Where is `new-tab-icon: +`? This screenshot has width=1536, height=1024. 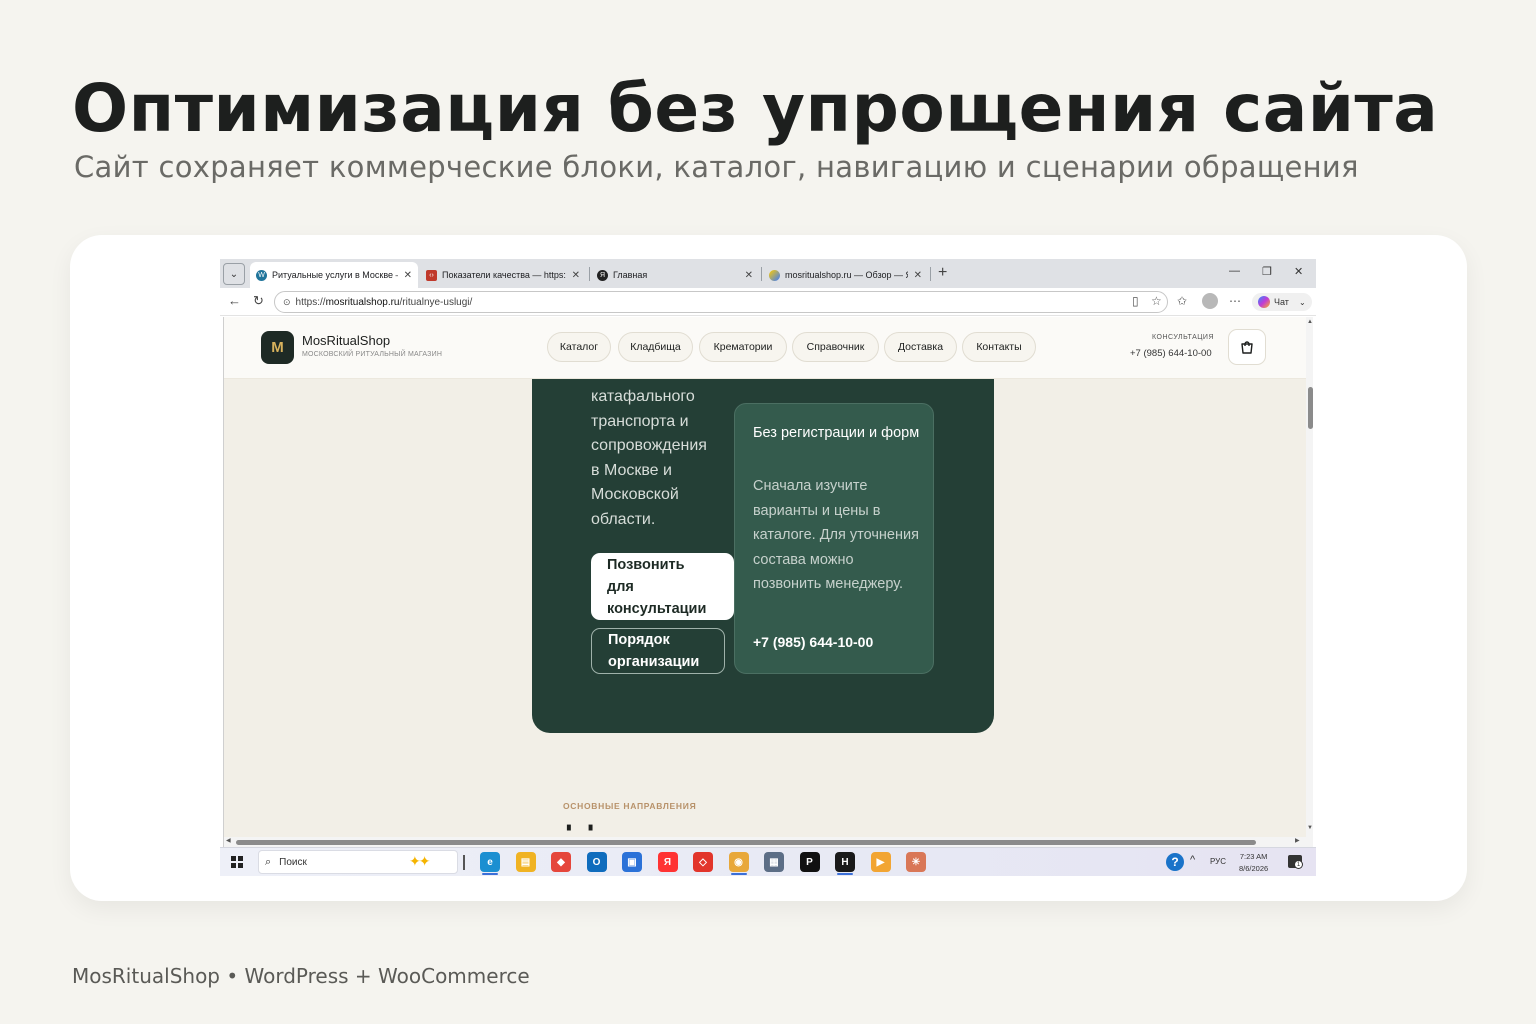 new-tab-icon: + is located at coordinates (942, 273).